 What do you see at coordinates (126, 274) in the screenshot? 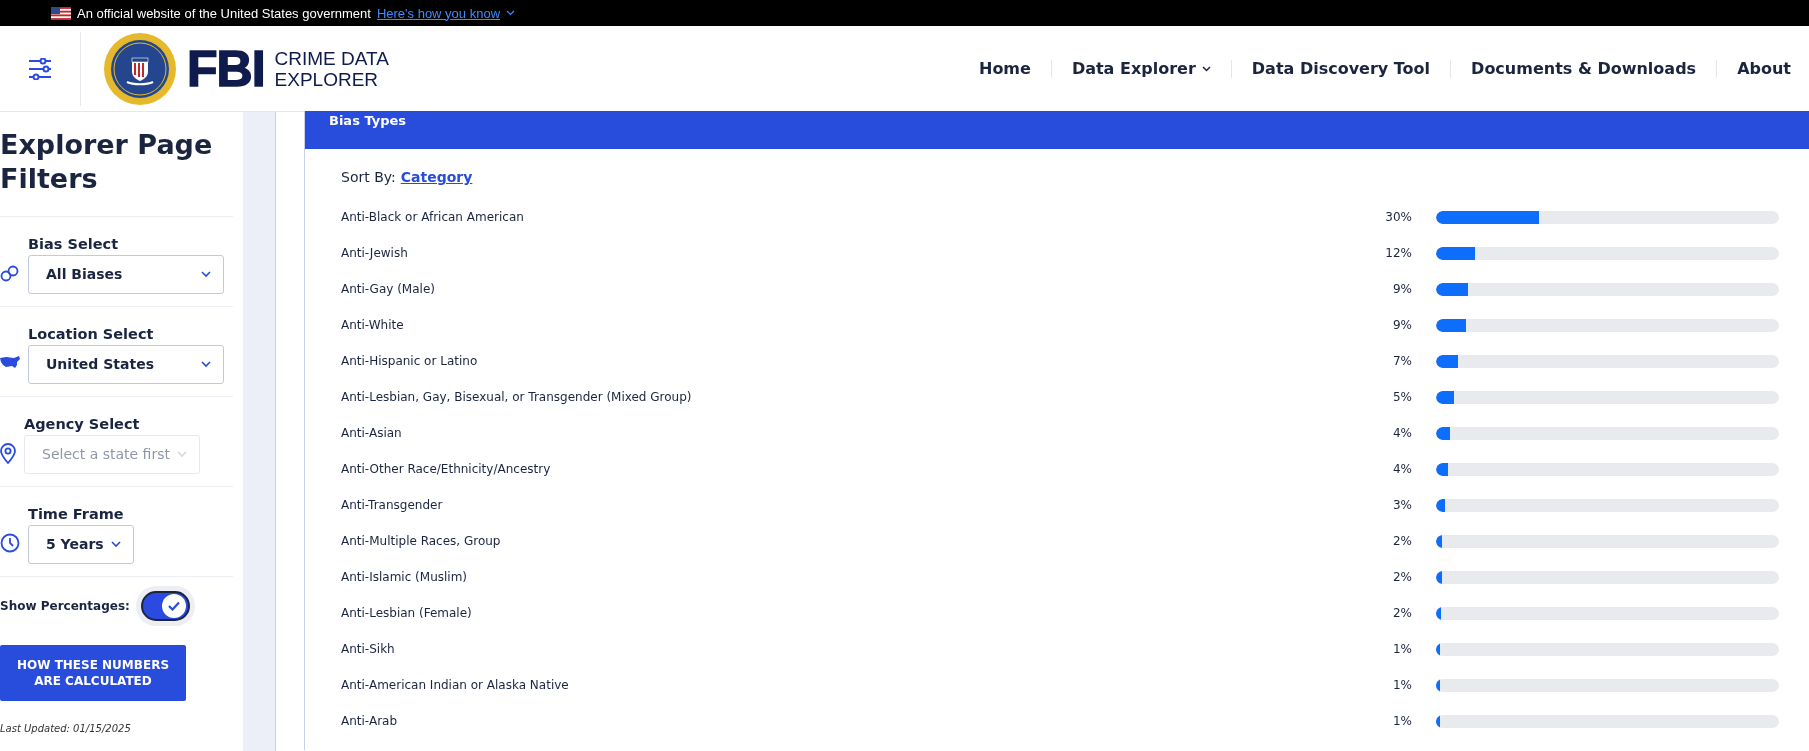
I see `filter-select: All Biases` at bounding box center [126, 274].